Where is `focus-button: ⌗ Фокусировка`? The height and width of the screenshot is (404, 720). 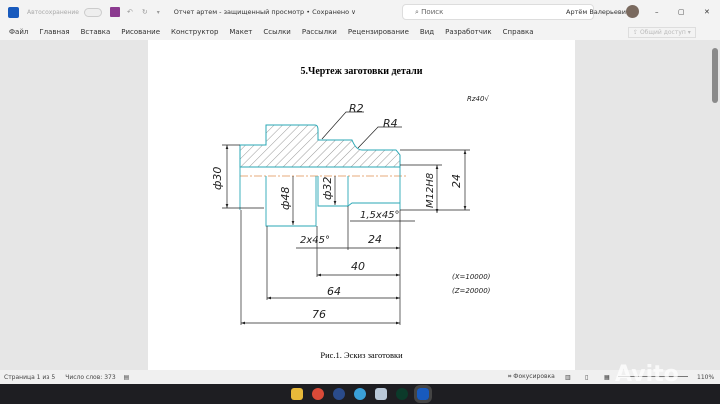 focus-button: ⌗ Фокусировка is located at coordinates (531, 377).